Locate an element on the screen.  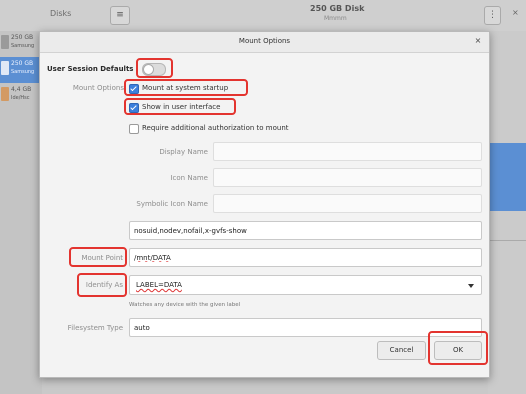
disk-subtitle: Mmmm is located at coordinates (335, 18).